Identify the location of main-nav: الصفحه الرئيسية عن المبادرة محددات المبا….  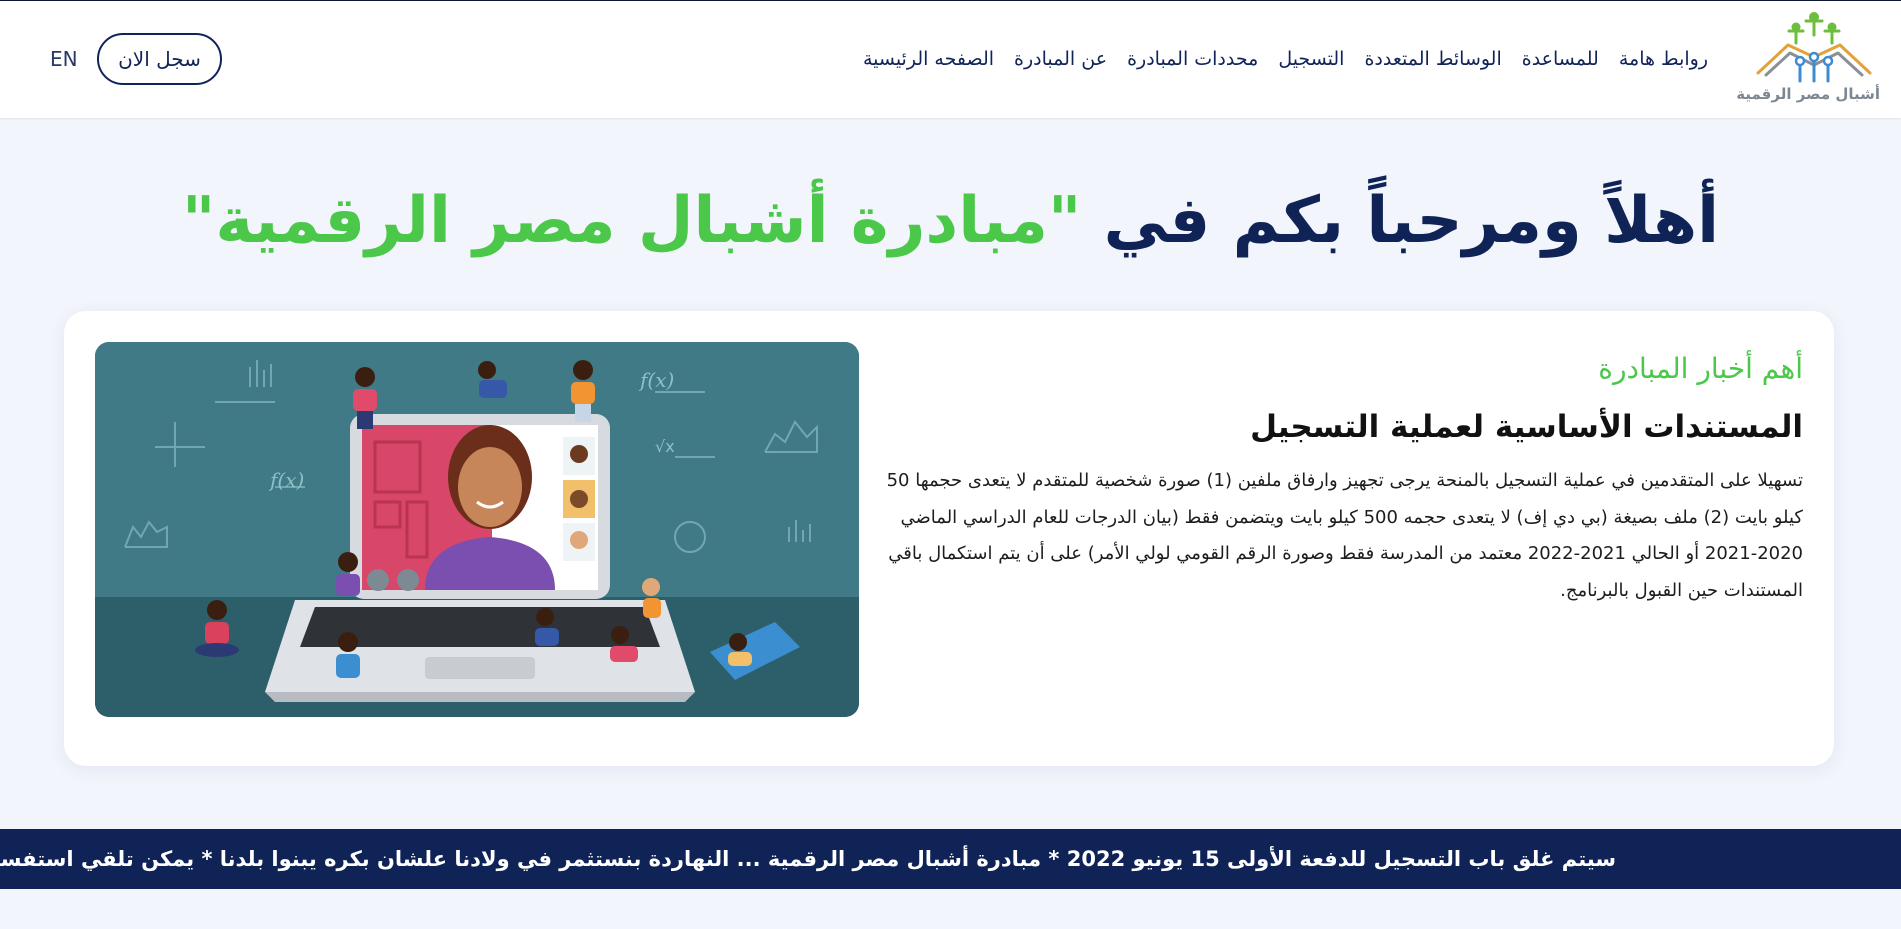
(1285, 60).